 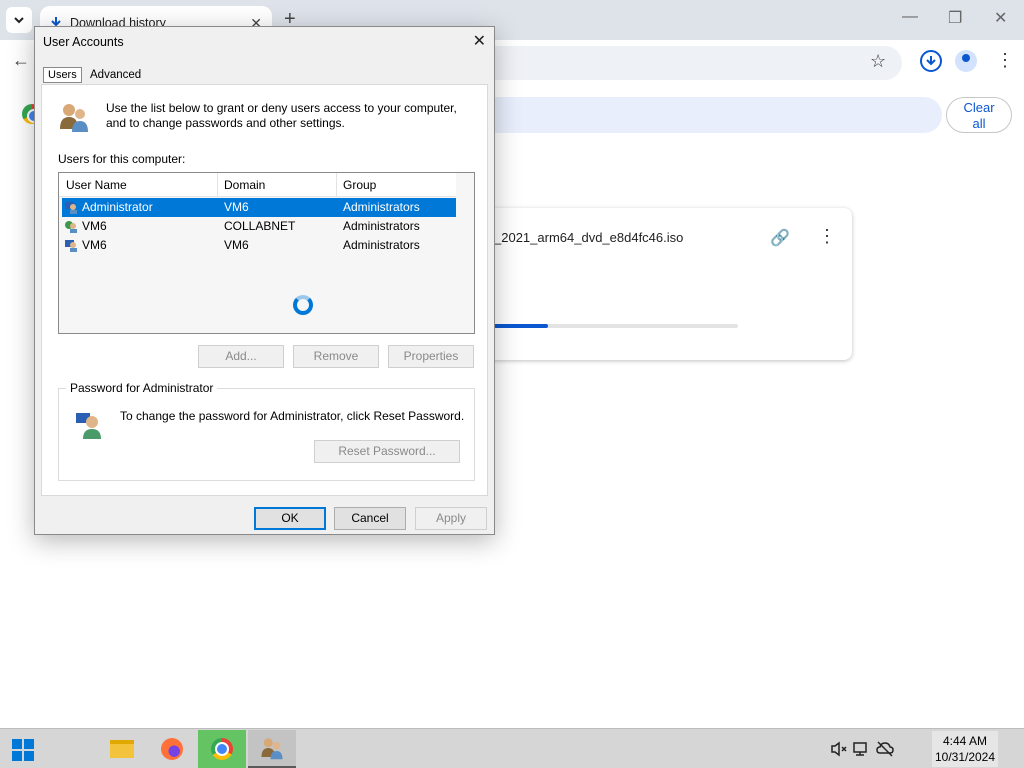 What do you see at coordinates (661, 284) in the screenshot?
I see `download-item-card: _2021_arm64_dvd_e8d4fc46.iso 🔗 ⋮` at bounding box center [661, 284].